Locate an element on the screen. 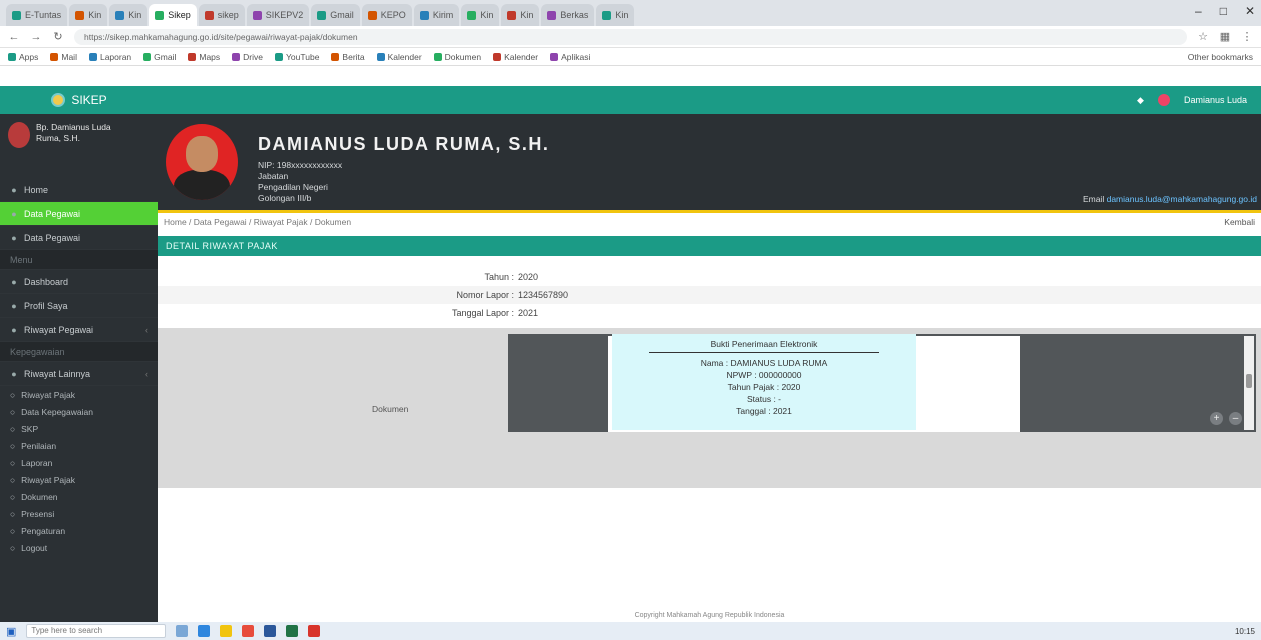 The image size is (1261, 640). browser-tab: Sikep is located at coordinates (173, 15).